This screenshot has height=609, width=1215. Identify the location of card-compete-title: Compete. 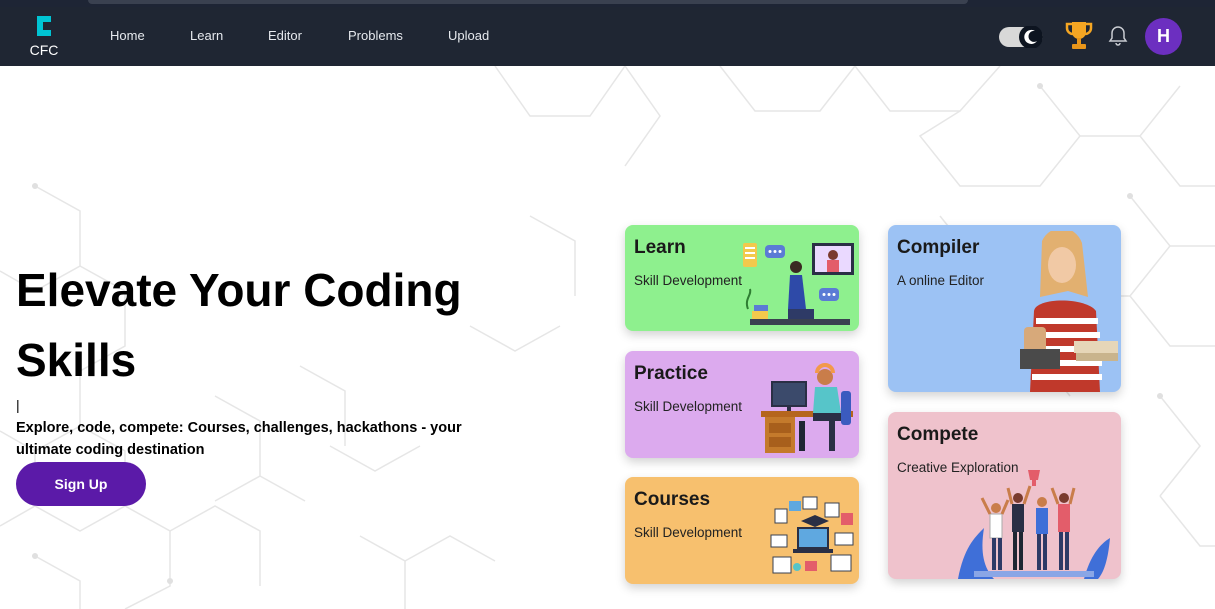
(938, 434).